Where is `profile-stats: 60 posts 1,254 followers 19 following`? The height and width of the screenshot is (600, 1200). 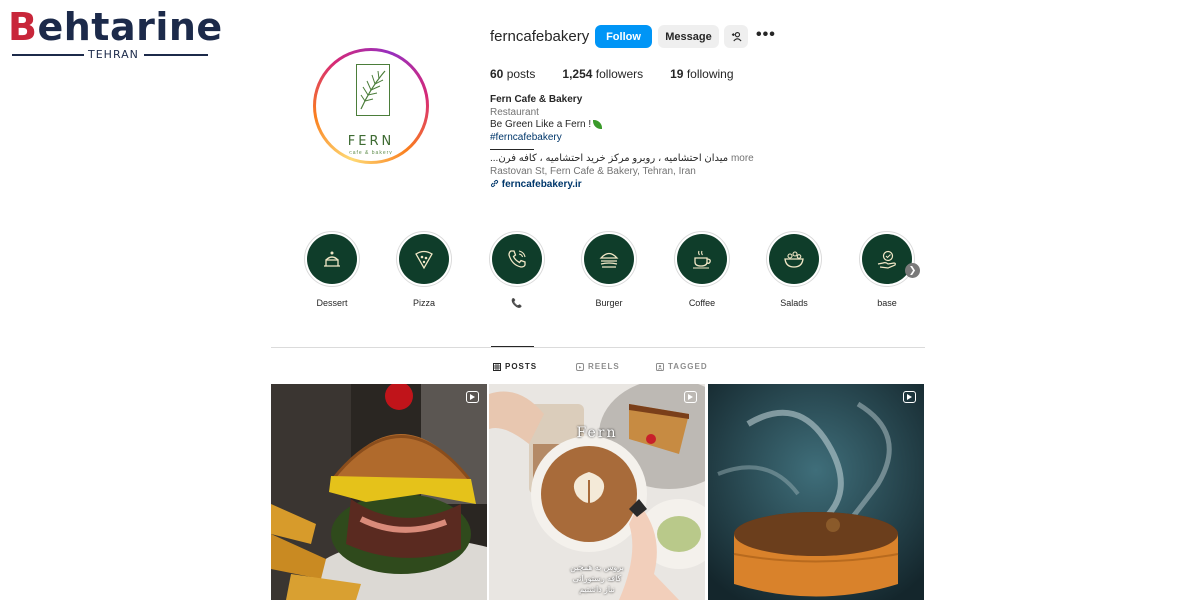
profile-stats: 60 posts 1,254 followers 19 following is located at coordinates (625, 74).